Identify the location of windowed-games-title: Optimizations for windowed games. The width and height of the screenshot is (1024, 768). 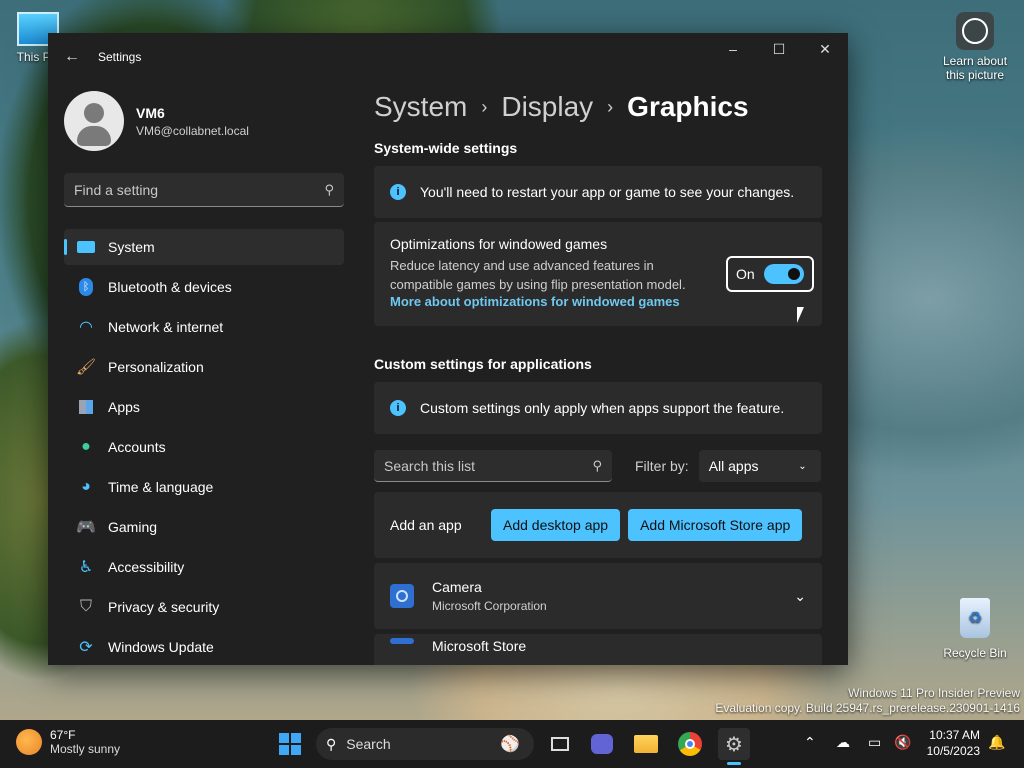
(499, 244).